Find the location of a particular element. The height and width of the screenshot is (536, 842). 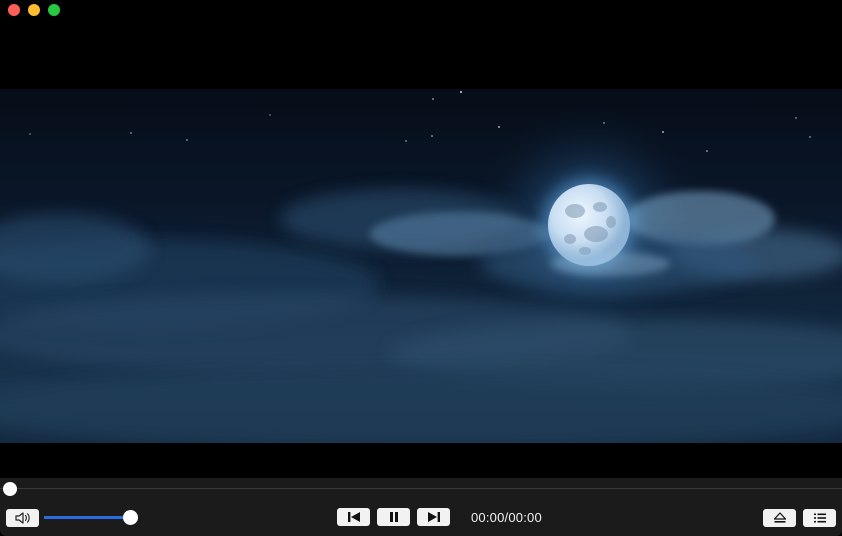

next-button is located at coordinates (433, 517).